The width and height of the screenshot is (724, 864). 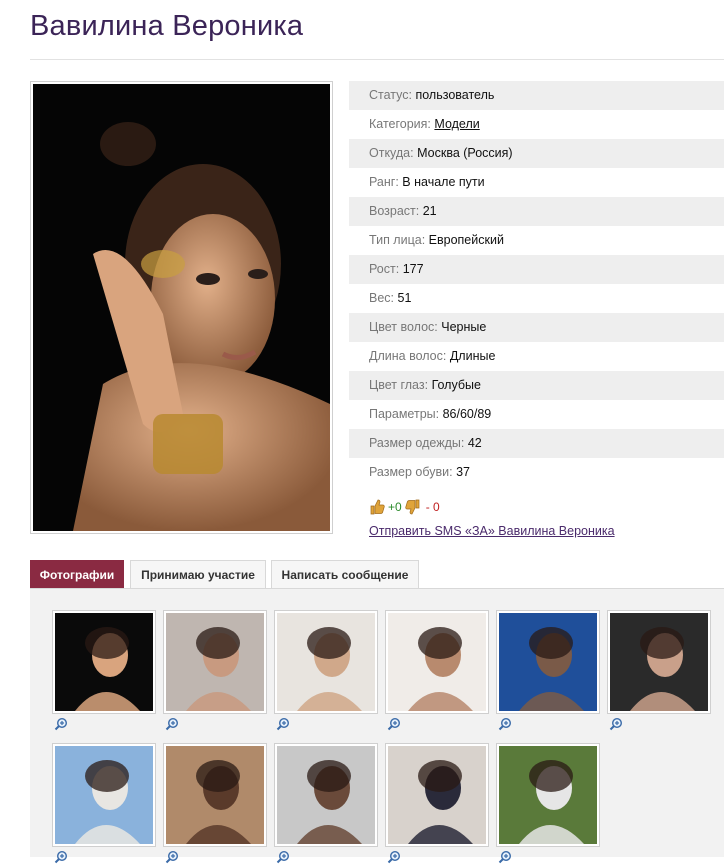 I want to click on thumbs-down-icon, so click(x=413, y=507).